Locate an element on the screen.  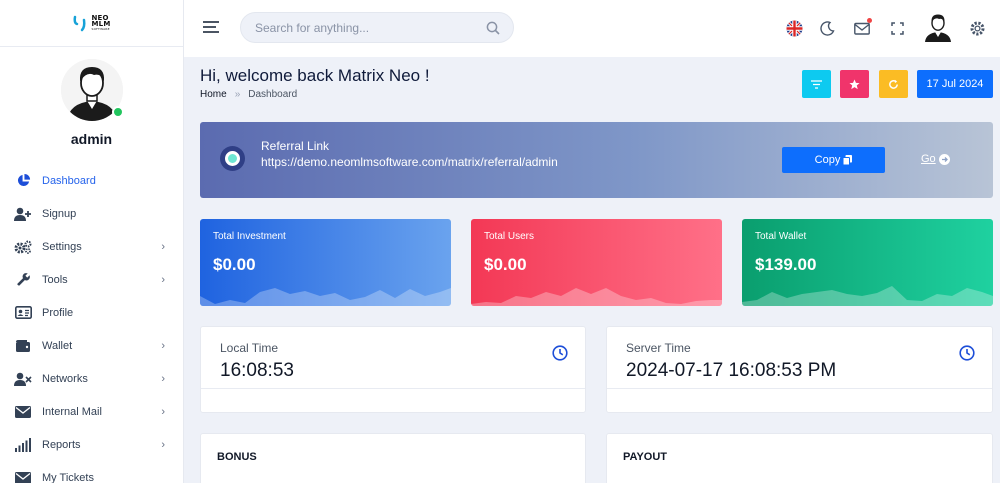
filter-icon is located at coordinates (816, 84).